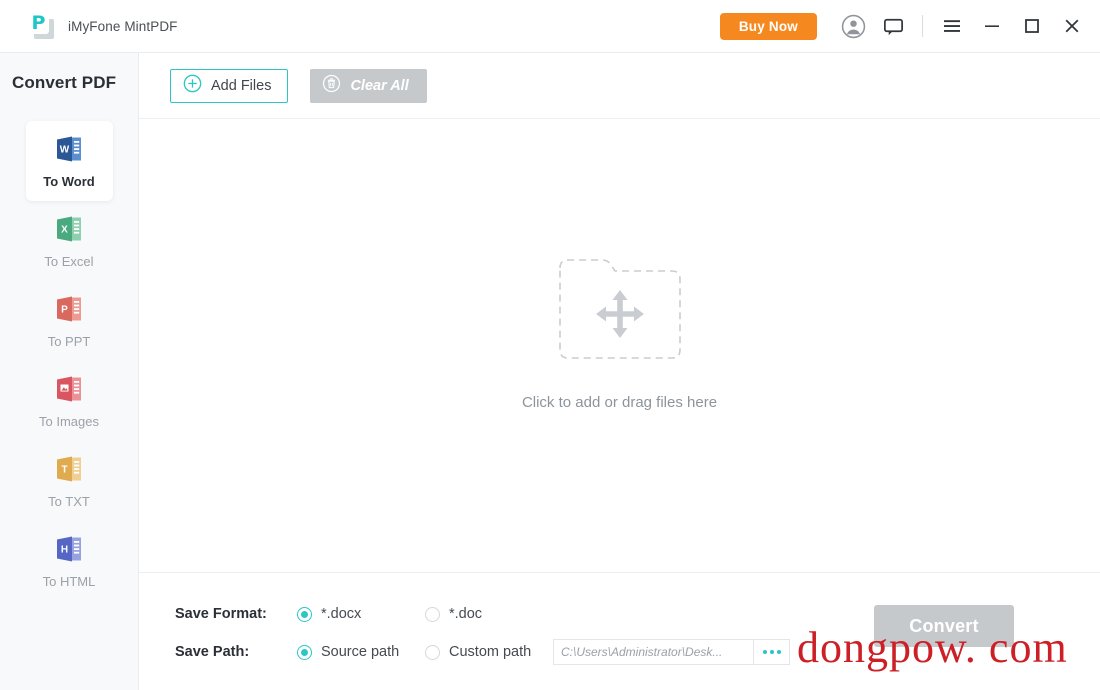  What do you see at coordinates (64, 310) in the screenshot?
I see `svg-text: P` at bounding box center [64, 310].